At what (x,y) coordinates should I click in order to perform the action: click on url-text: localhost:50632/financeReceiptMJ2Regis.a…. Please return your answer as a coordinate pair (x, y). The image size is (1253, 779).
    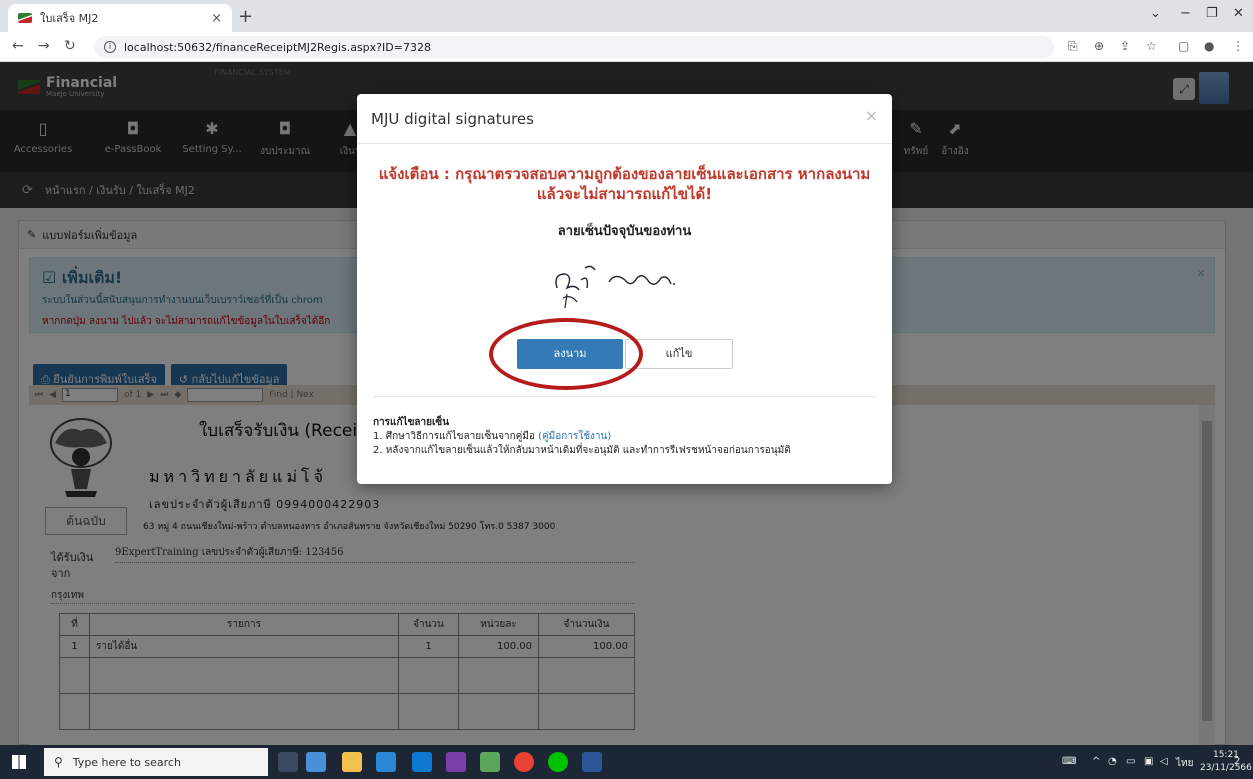
    Looking at the image, I should click on (277, 47).